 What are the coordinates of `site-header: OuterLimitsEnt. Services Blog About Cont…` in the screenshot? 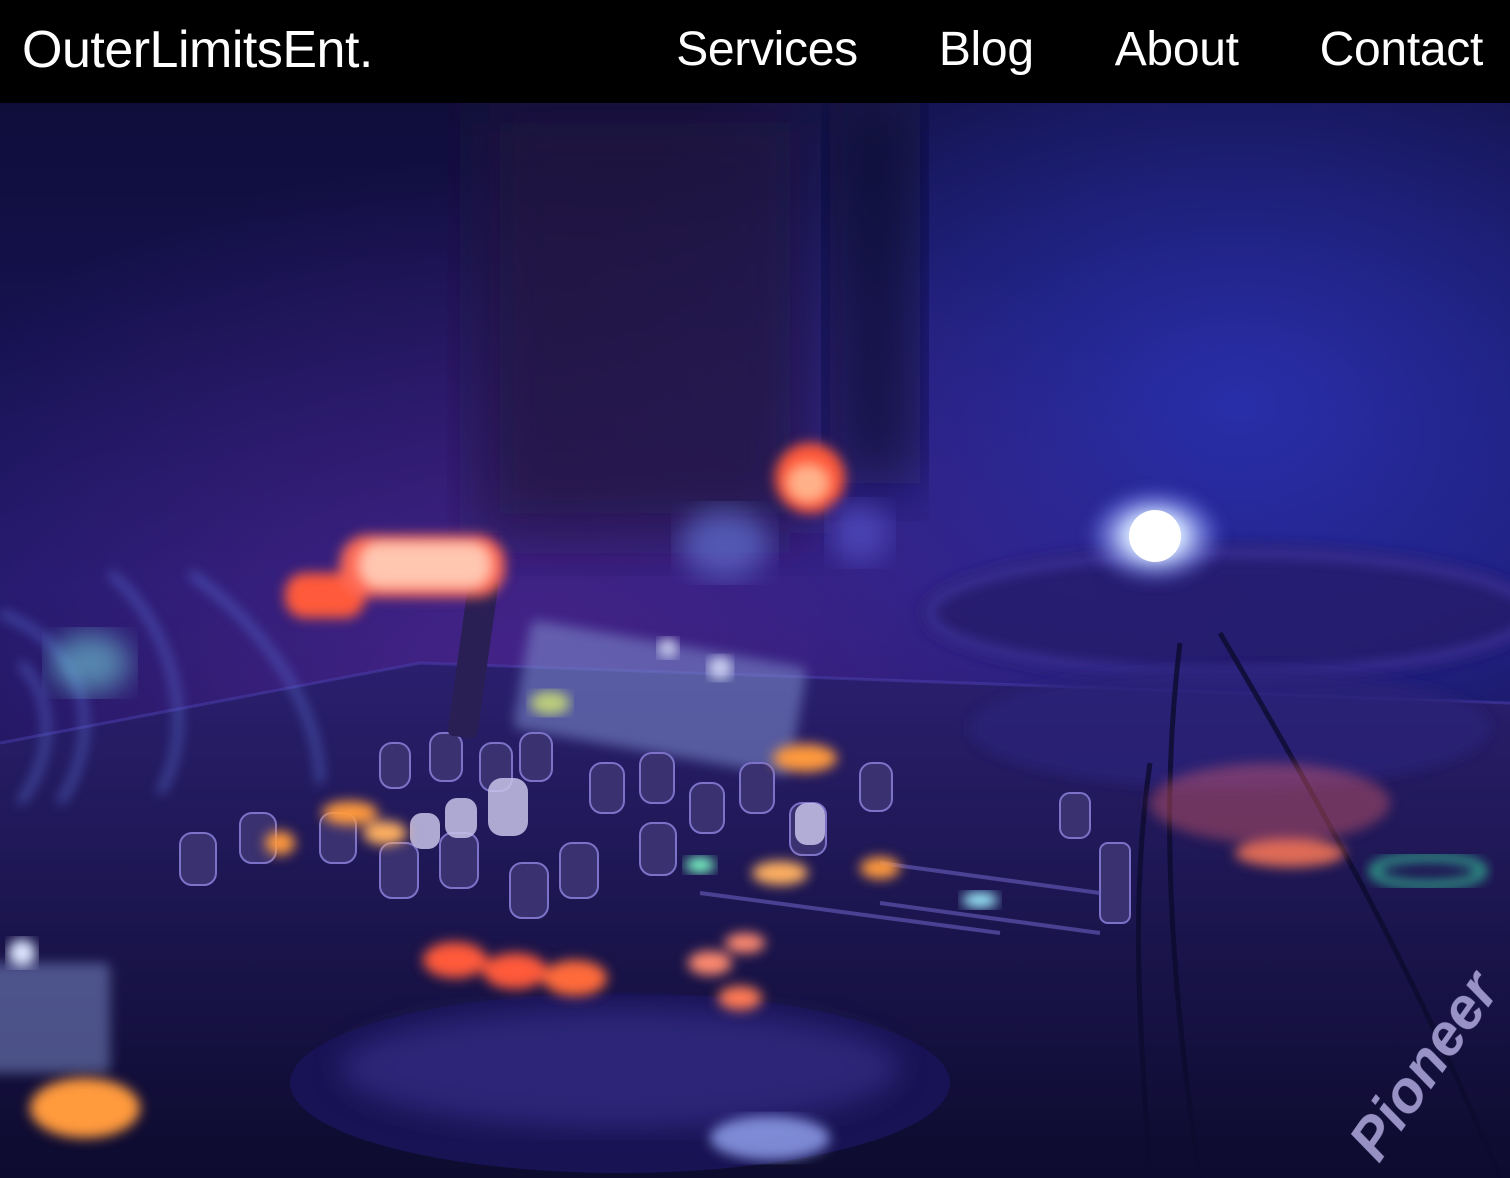 It's located at (755, 51).